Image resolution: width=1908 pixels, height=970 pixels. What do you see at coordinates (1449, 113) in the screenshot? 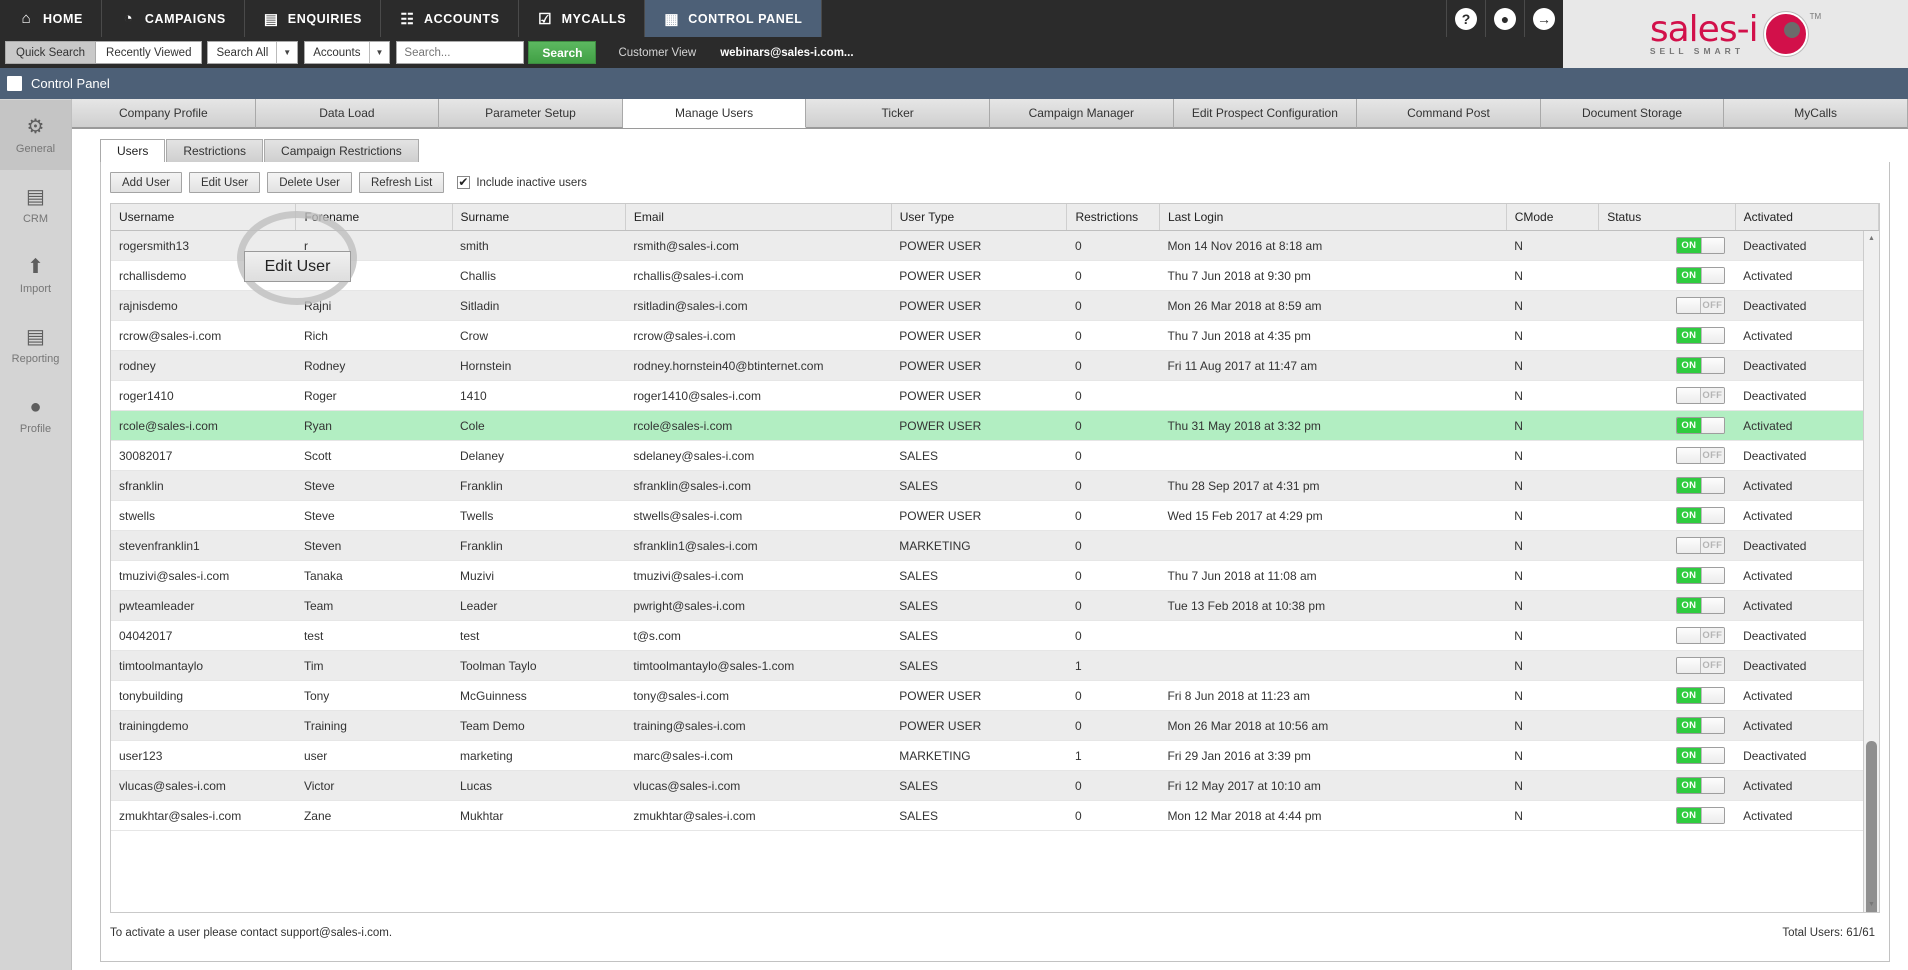
I see `tab-command-post: Command Post` at bounding box center [1449, 113].